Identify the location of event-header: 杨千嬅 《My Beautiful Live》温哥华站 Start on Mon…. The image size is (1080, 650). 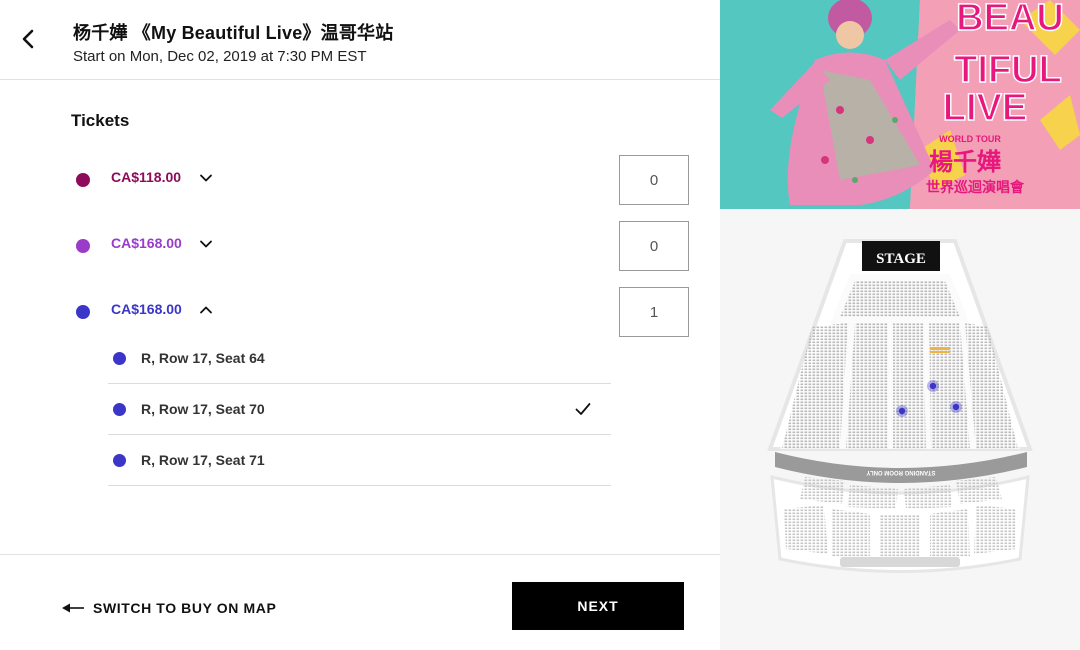
(360, 40).